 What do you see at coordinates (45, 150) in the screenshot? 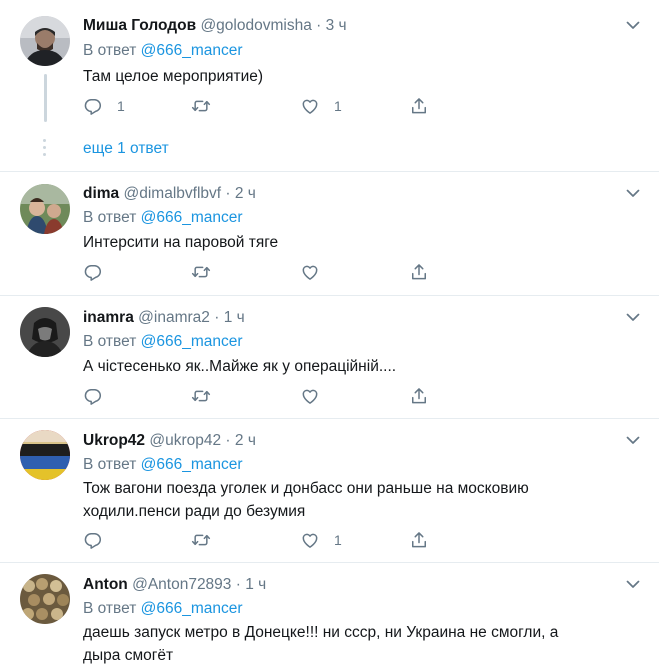
I see `thread-dots` at bounding box center [45, 150].